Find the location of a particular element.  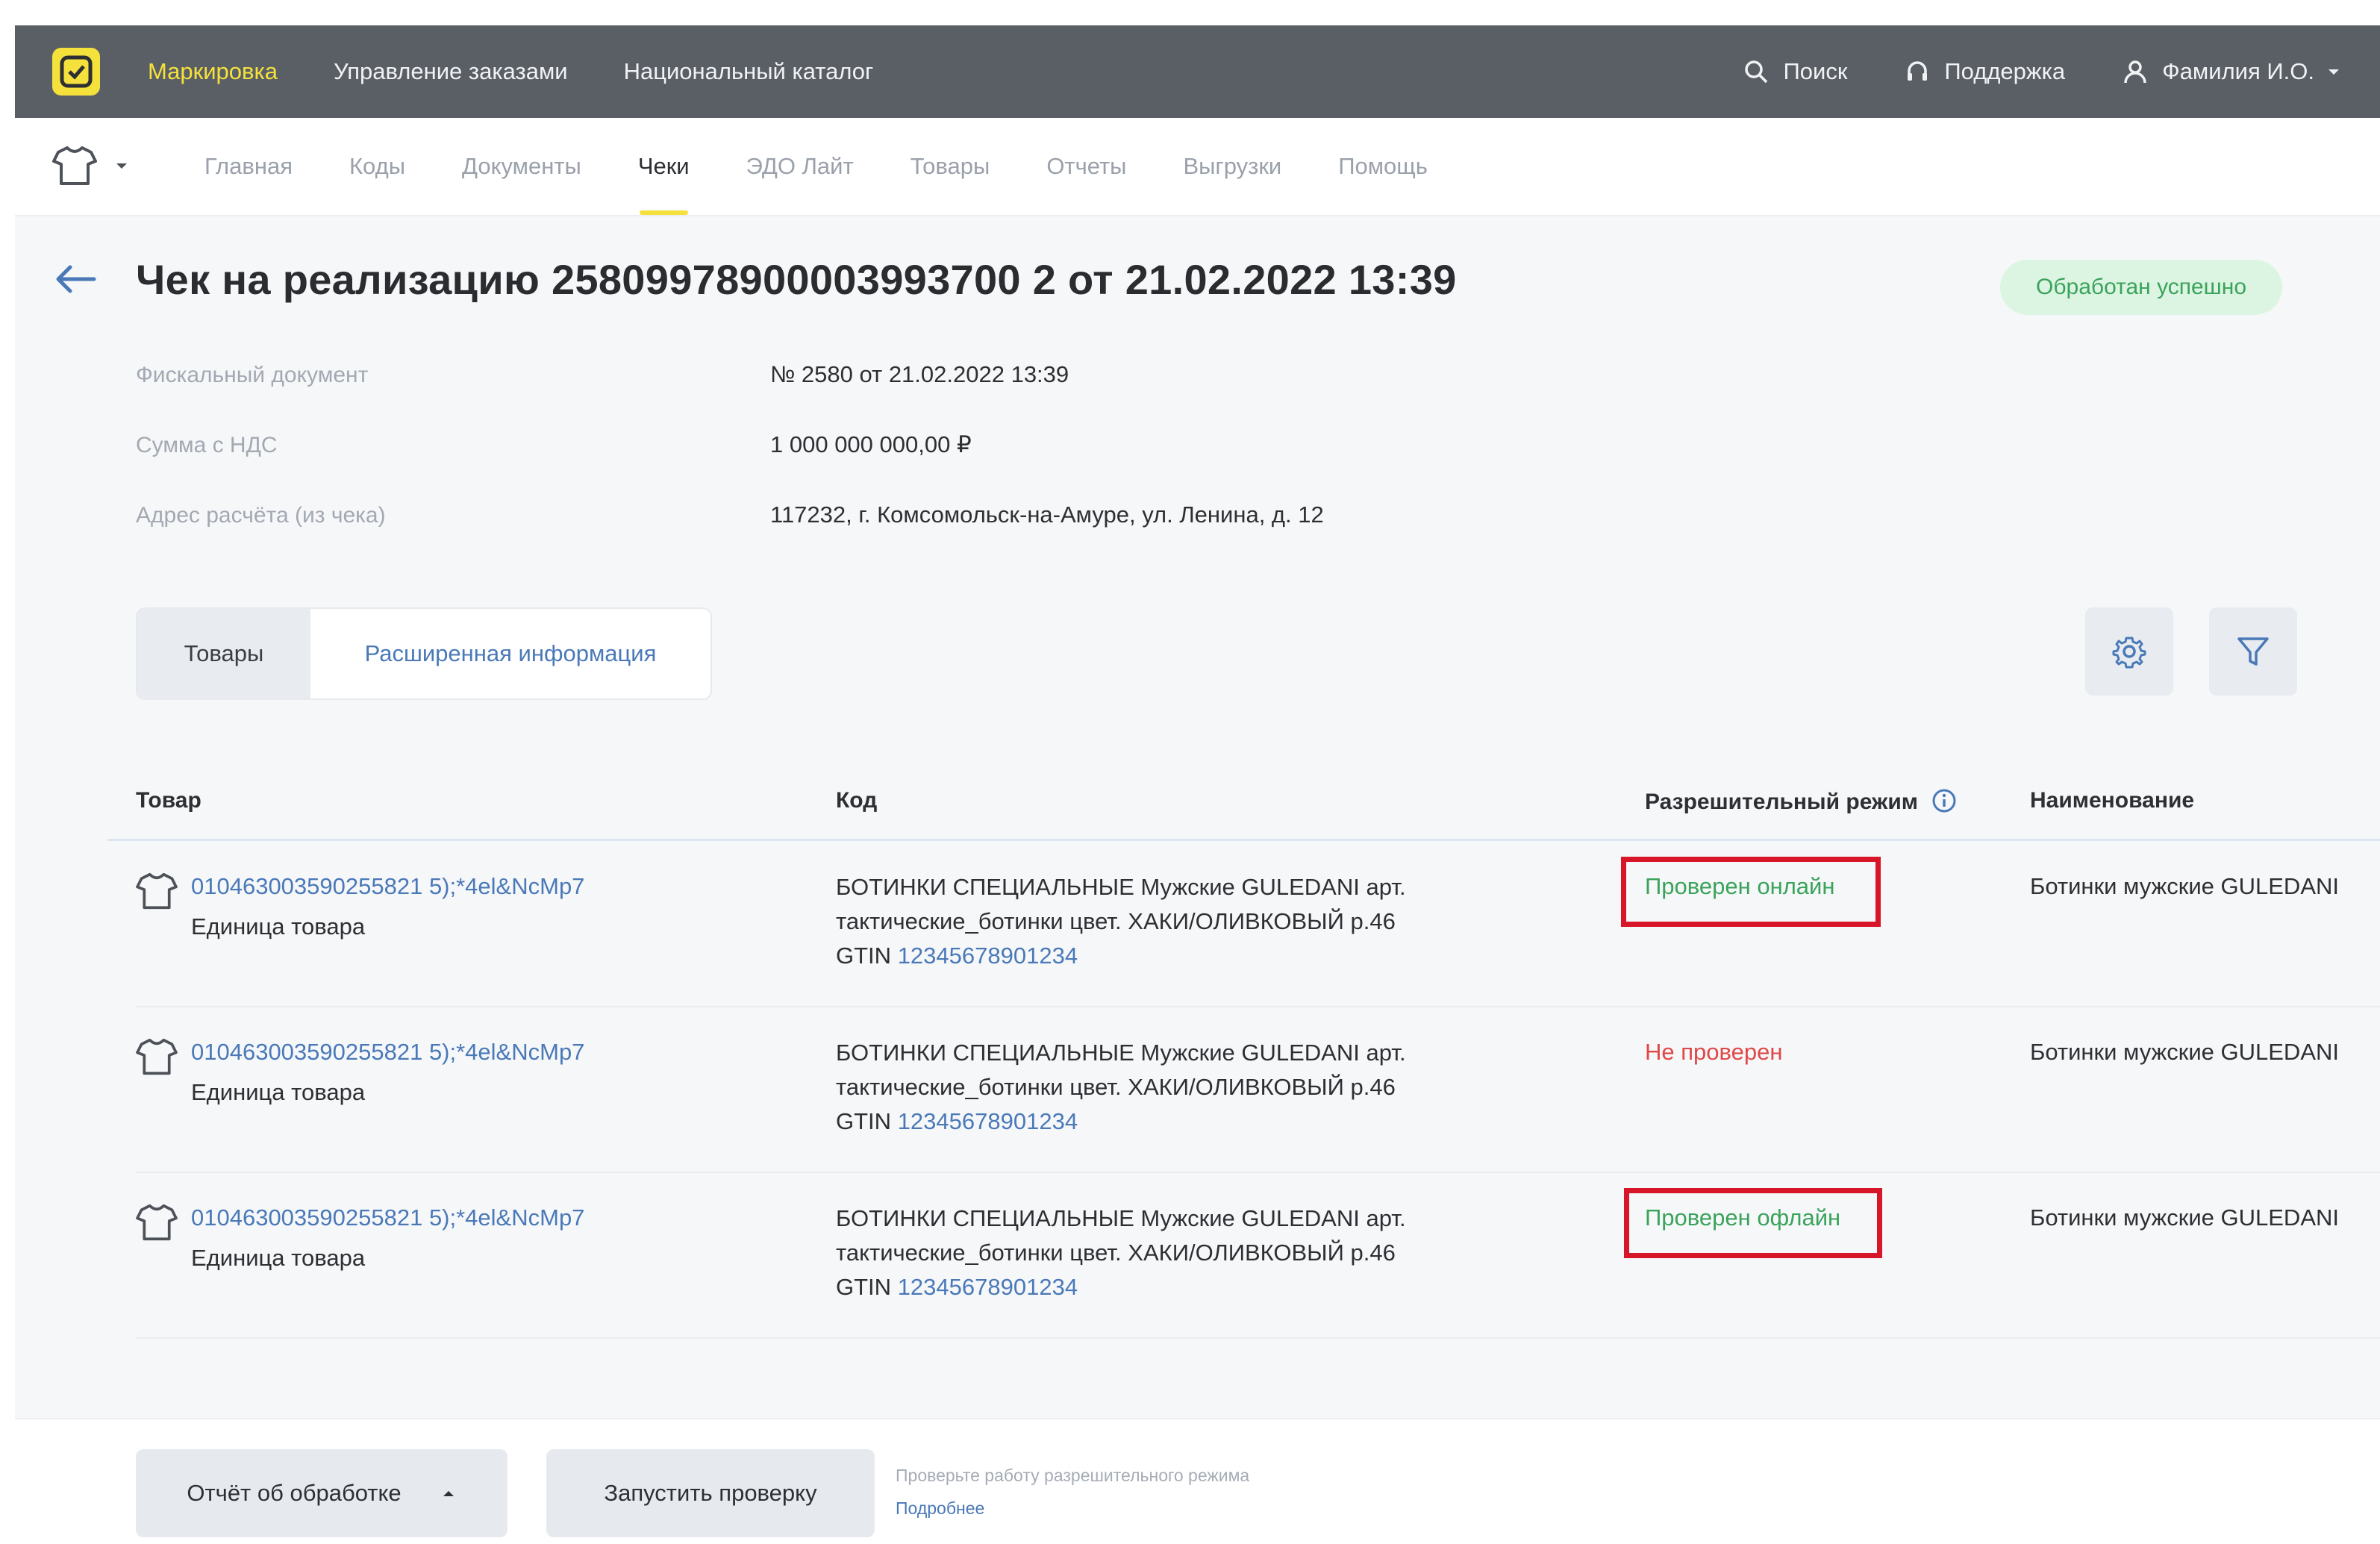

more-info-link: Подробнее is located at coordinates (940, 1509).